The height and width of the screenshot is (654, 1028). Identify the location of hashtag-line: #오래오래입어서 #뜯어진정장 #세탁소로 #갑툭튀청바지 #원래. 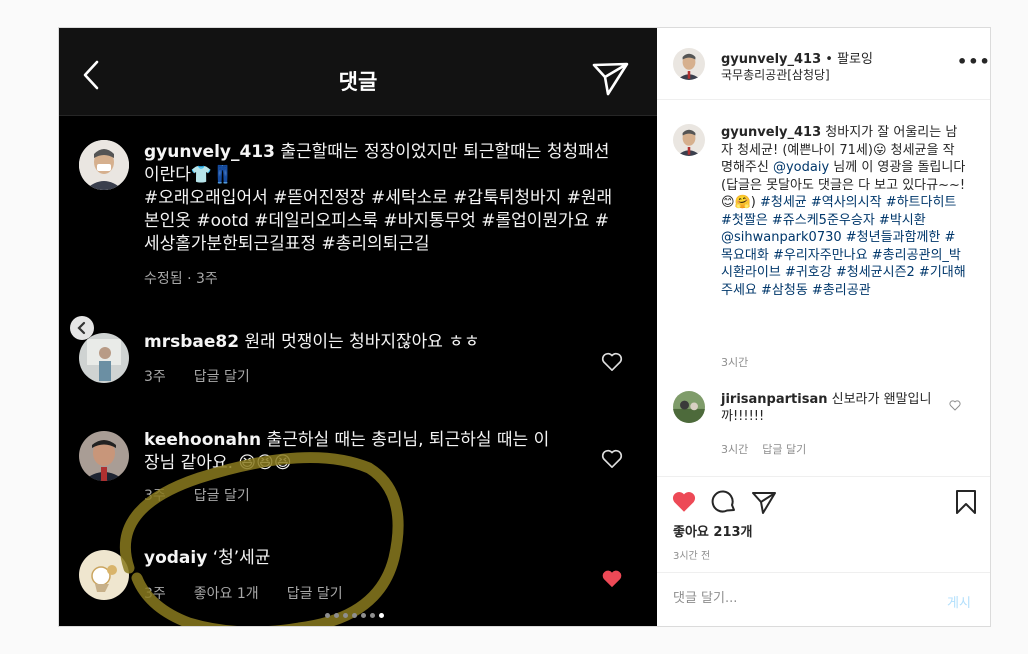
(378, 198).